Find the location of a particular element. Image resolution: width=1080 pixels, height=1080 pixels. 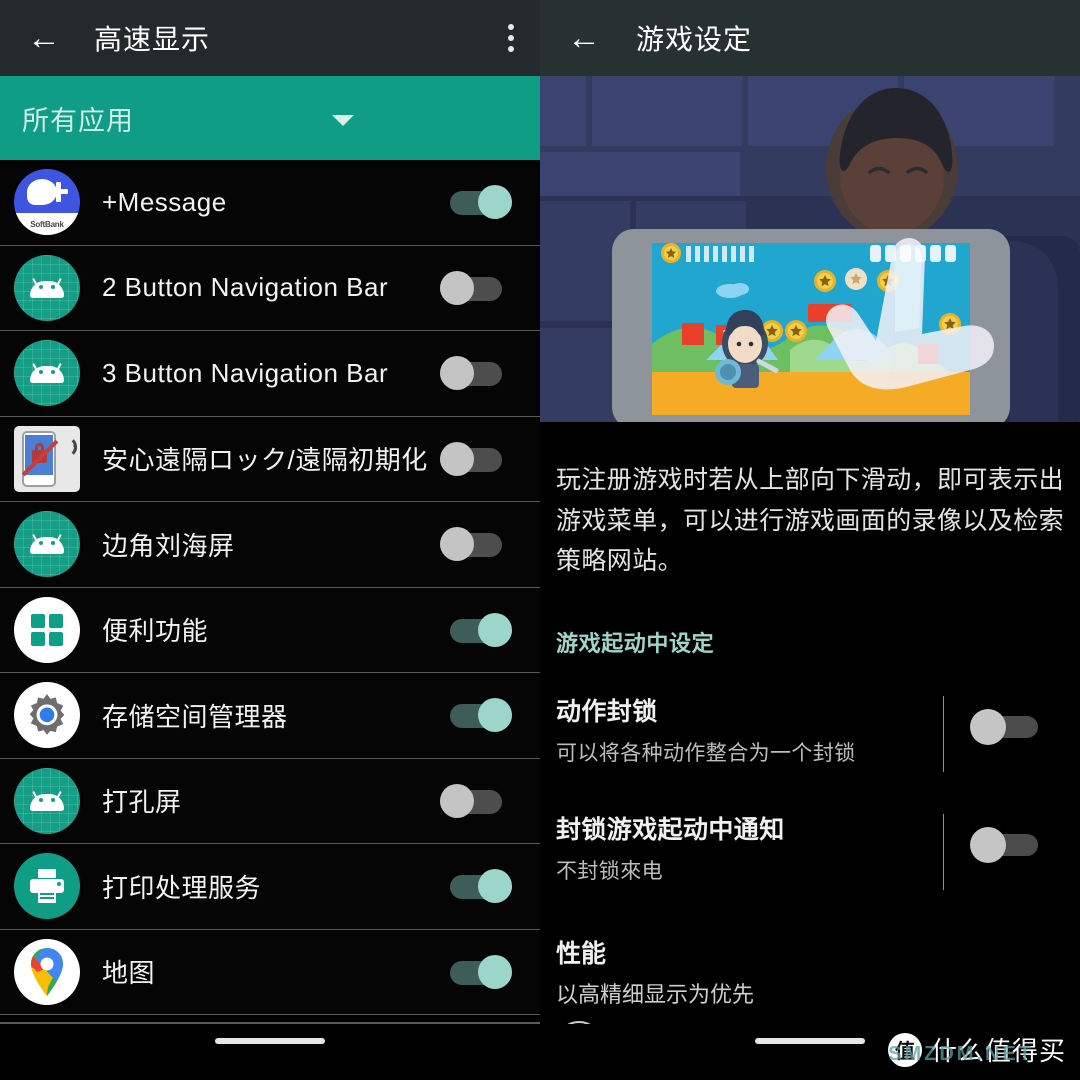

setting-title: 封锁游戏起动中通知 is located at coordinates (670, 829).